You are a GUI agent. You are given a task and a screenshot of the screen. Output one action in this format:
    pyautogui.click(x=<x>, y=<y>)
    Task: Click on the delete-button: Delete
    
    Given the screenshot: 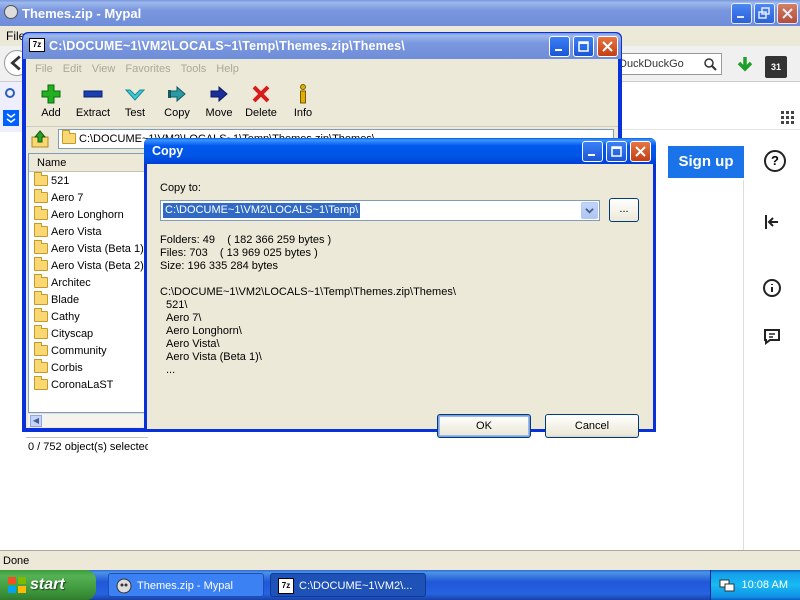 What is the action you would take?
    pyautogui.click(x=261, y=102)
    